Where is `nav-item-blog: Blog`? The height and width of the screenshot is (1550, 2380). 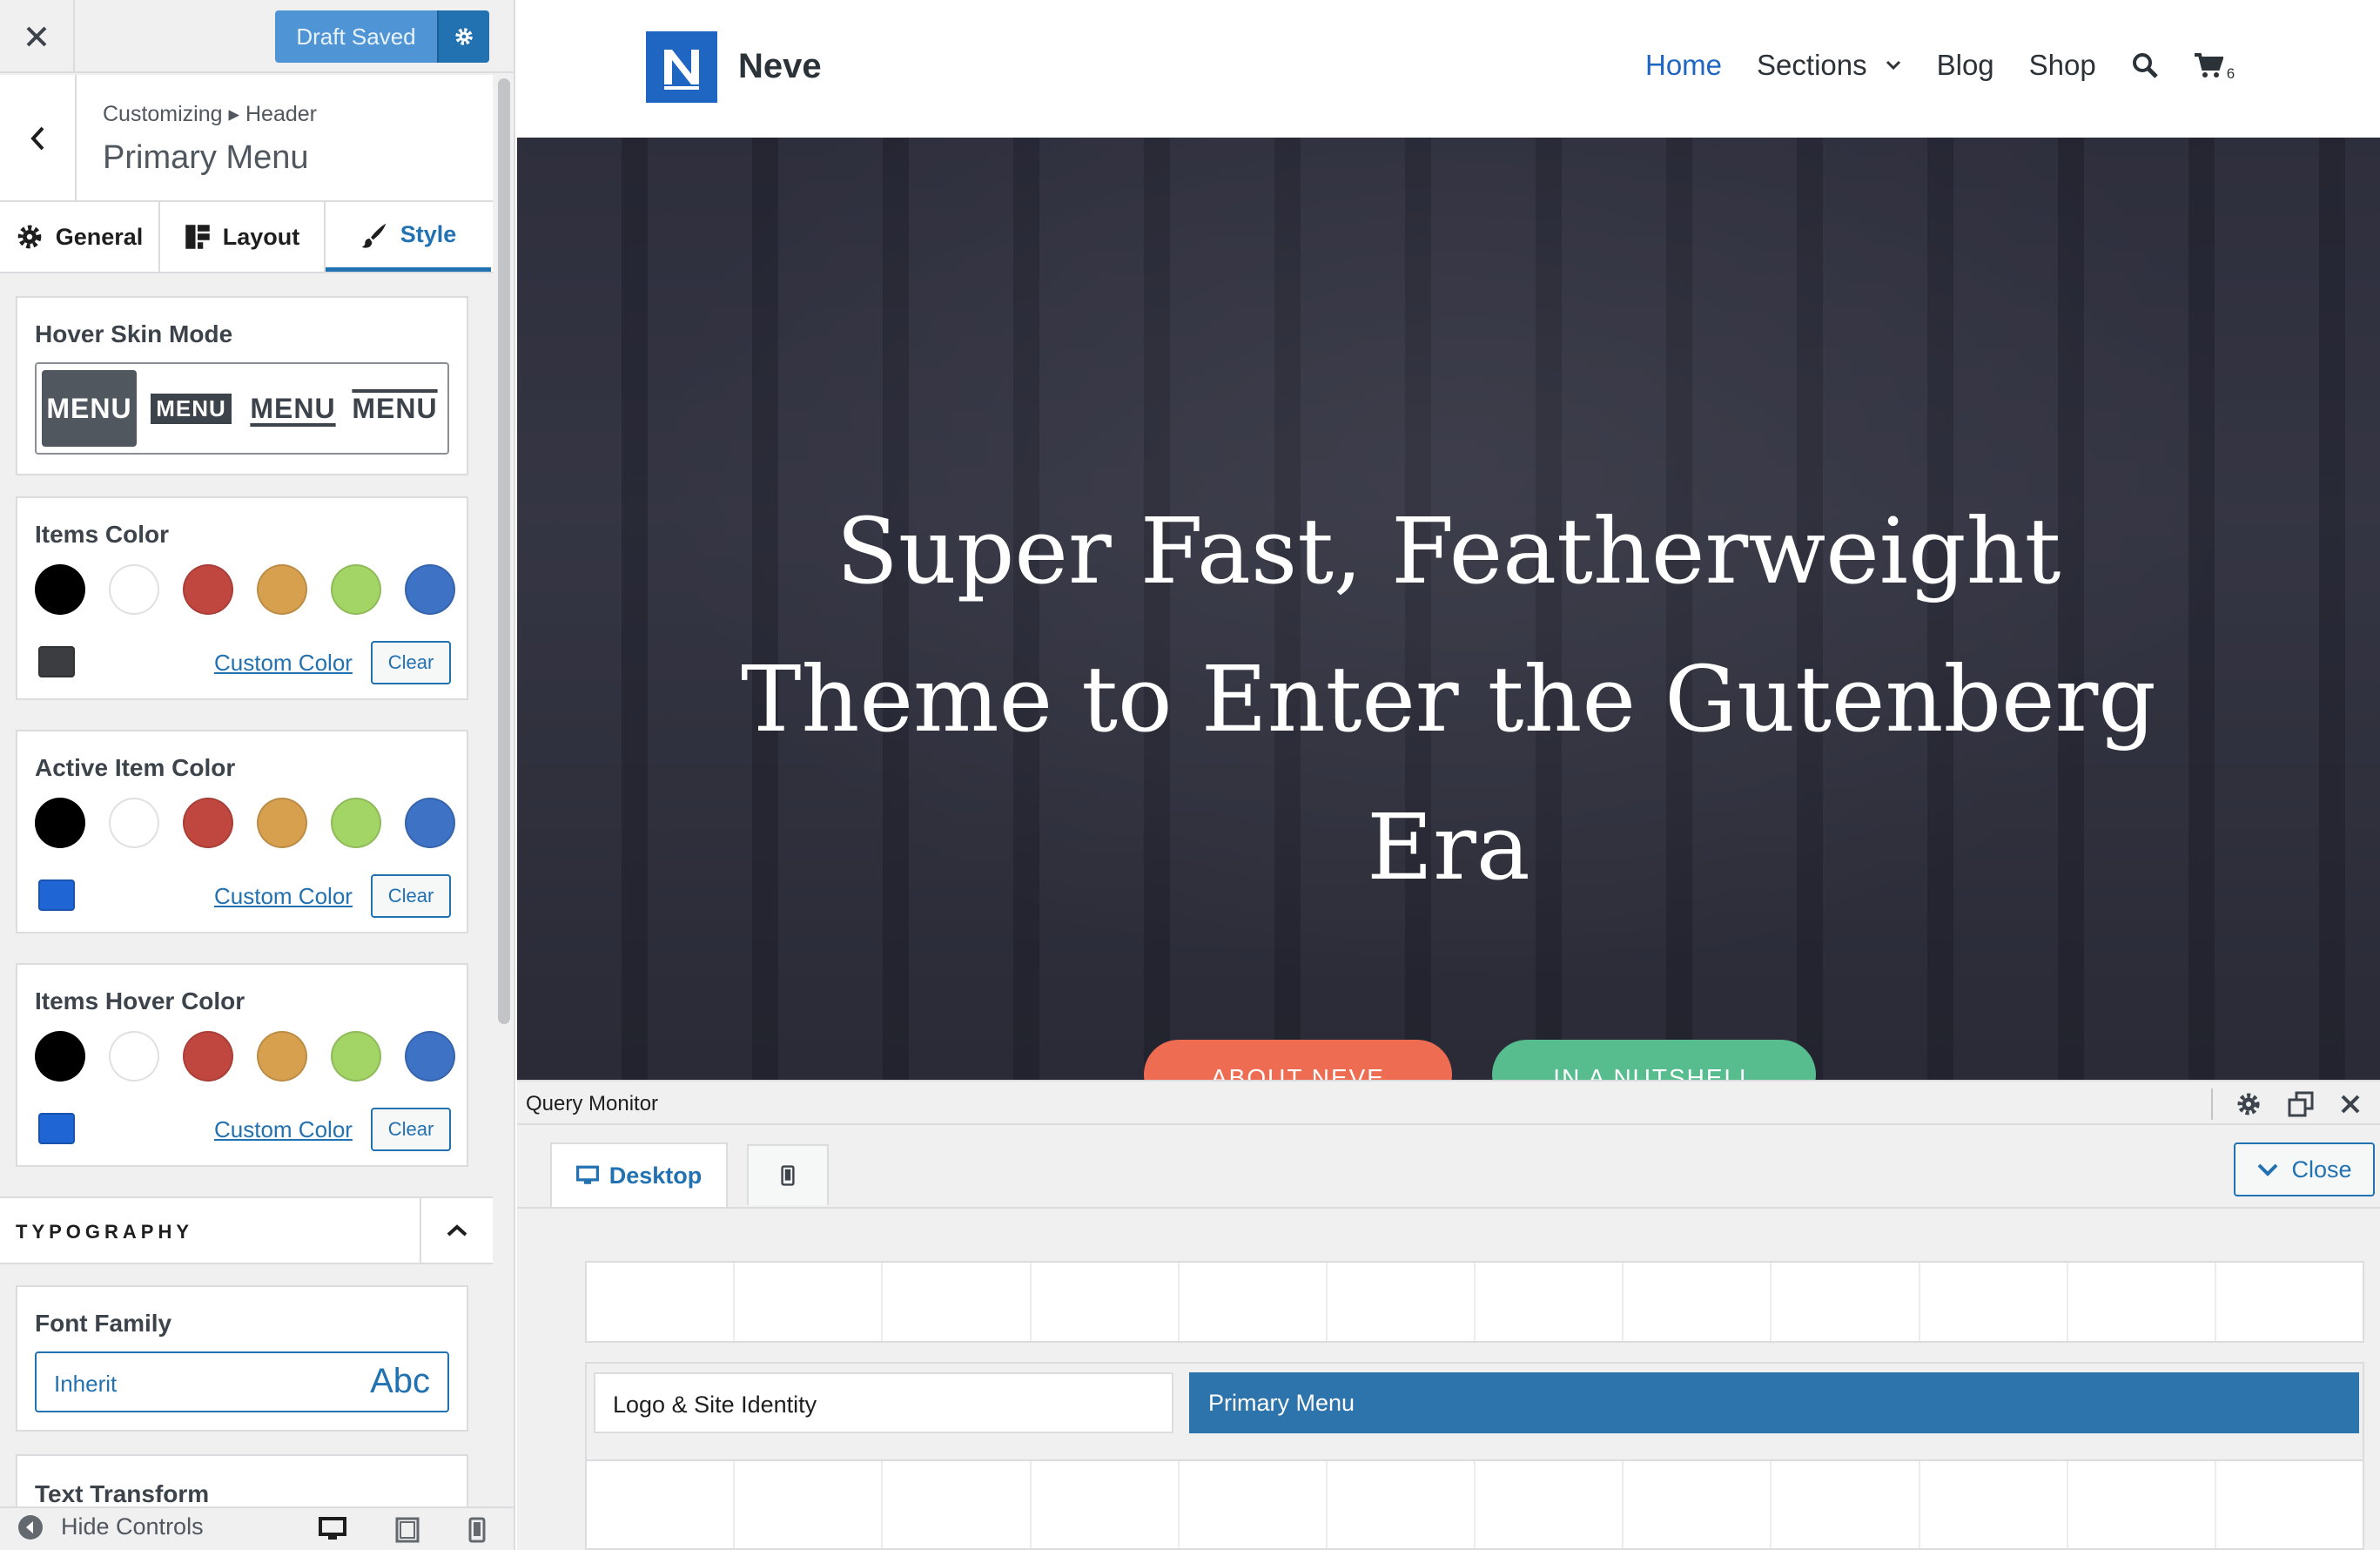 nav-item-blog: Blog is located at coordinates (1965, 65).